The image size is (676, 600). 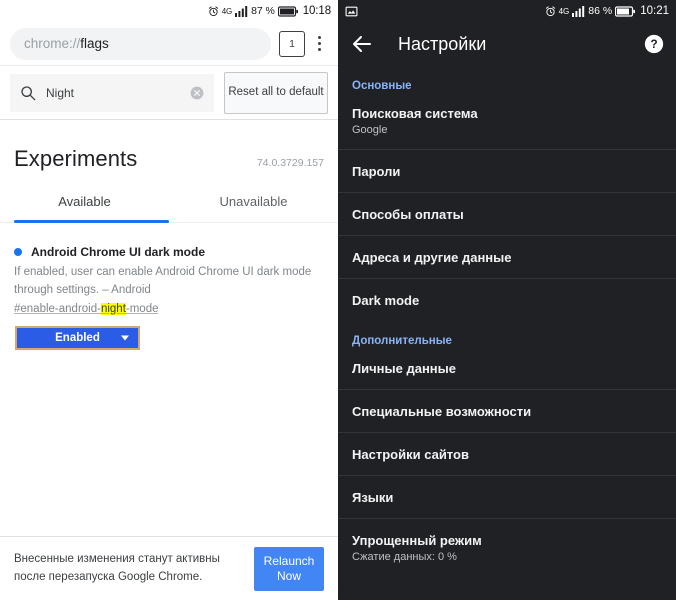 What do you see at coordinates (370, 130) in the screenshot?
I see `row-subtitle: Google` at bounding box center [370, 130].